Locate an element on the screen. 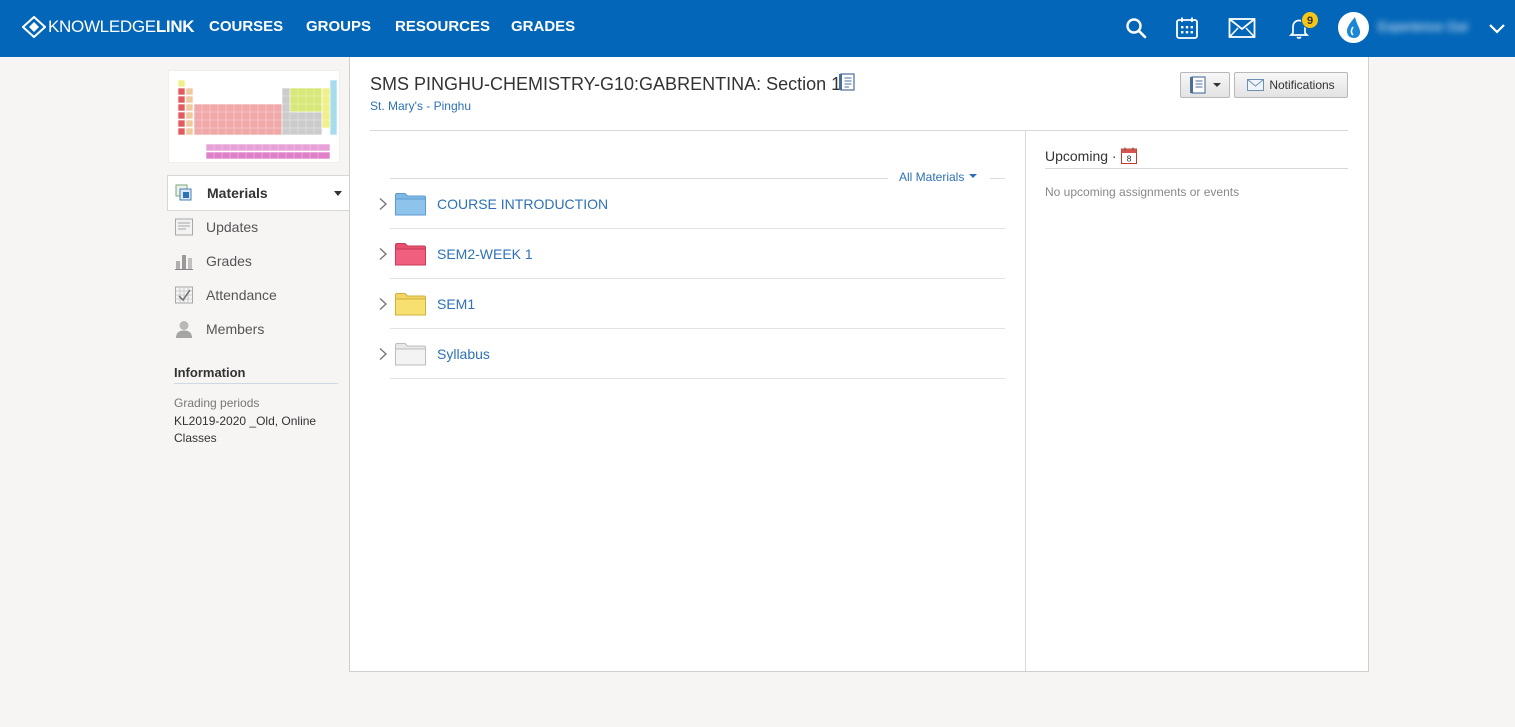 This screenshot has height=727, width=1515. list-item: SEM2-WEEK 1 is located at coordinates (688, 254).